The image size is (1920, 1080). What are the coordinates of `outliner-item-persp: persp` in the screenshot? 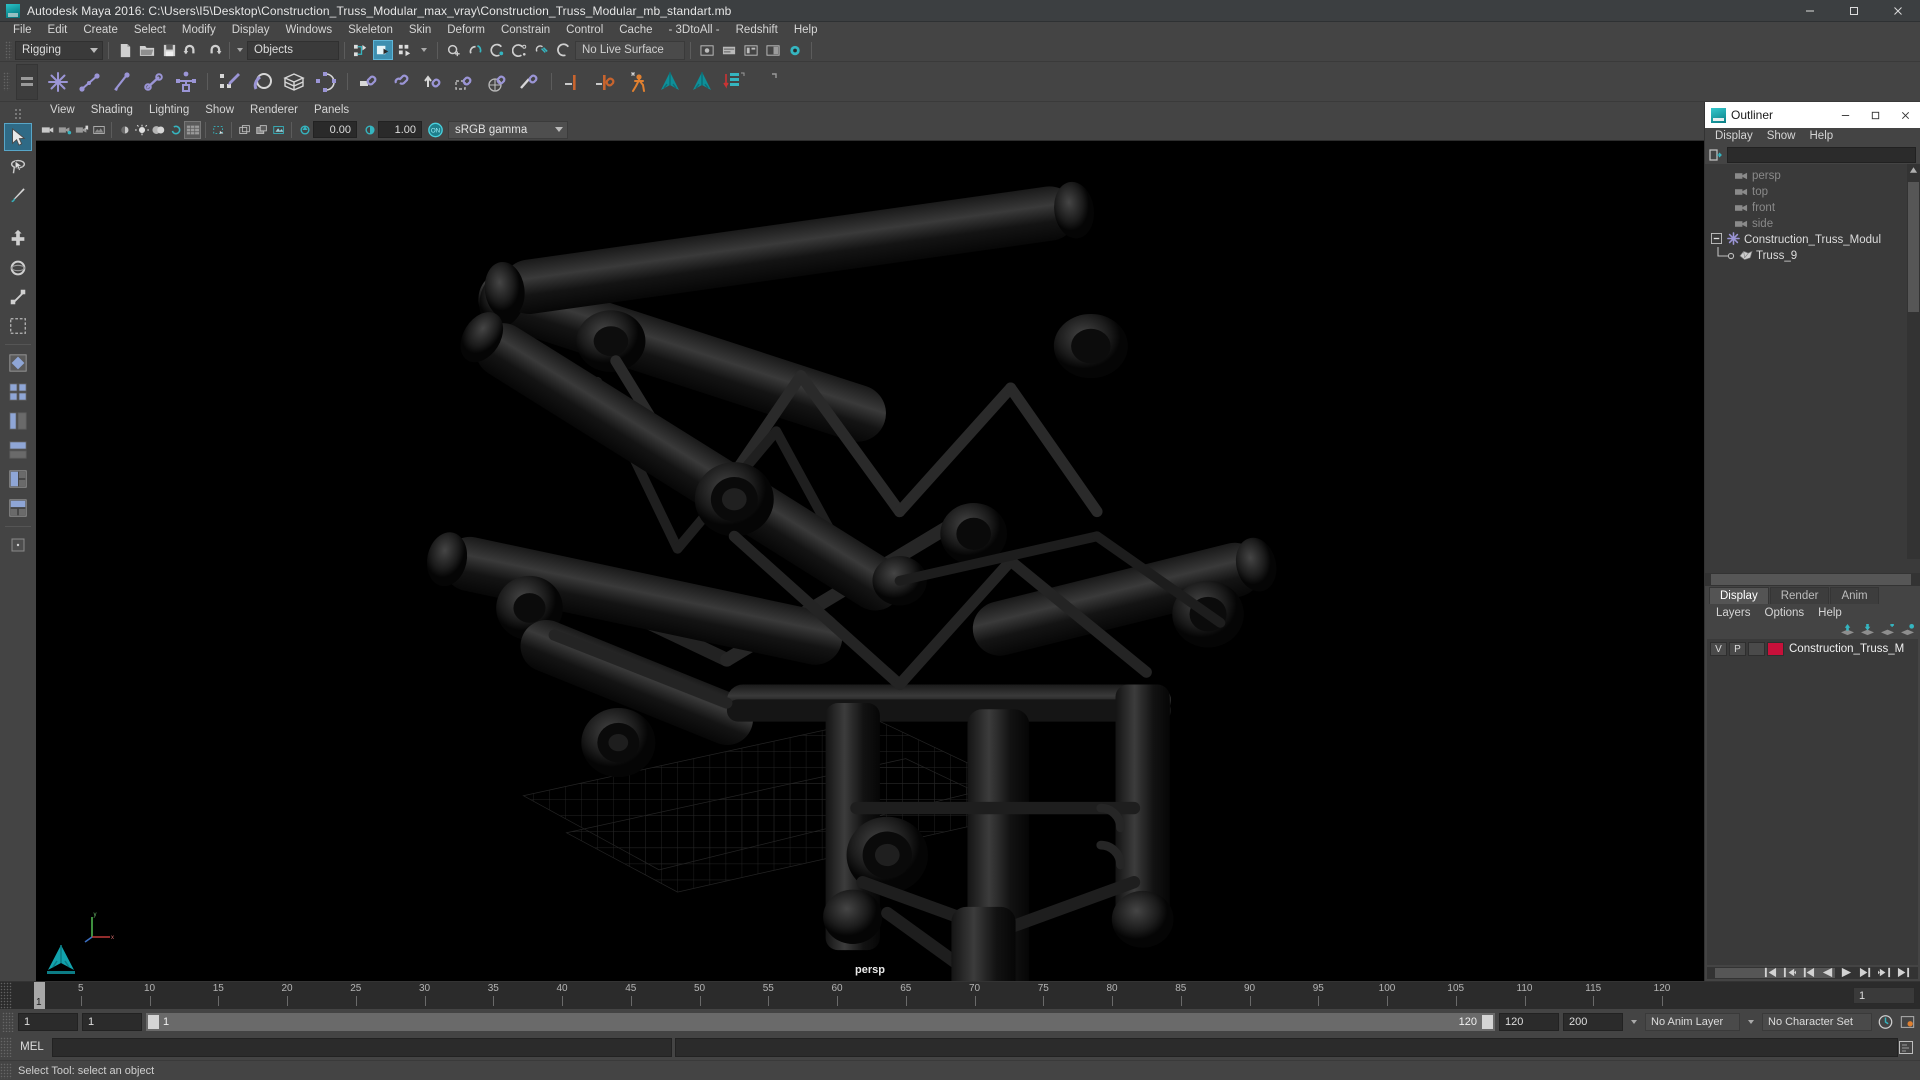 It's located at (1812, 176).